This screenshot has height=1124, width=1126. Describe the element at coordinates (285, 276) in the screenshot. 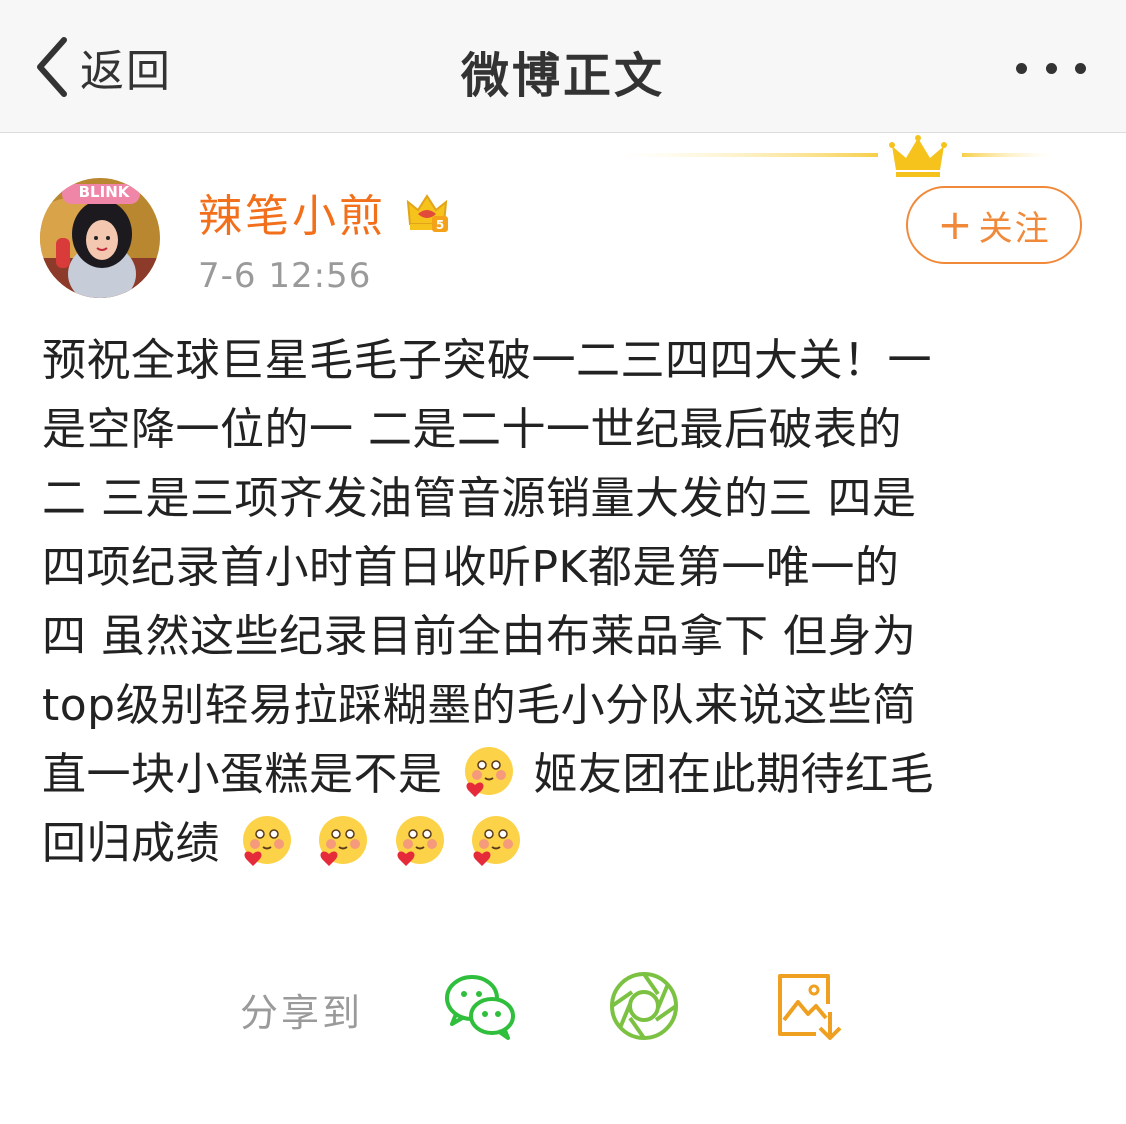

I see `post-timestamp: 7-6 12:56` at that location.